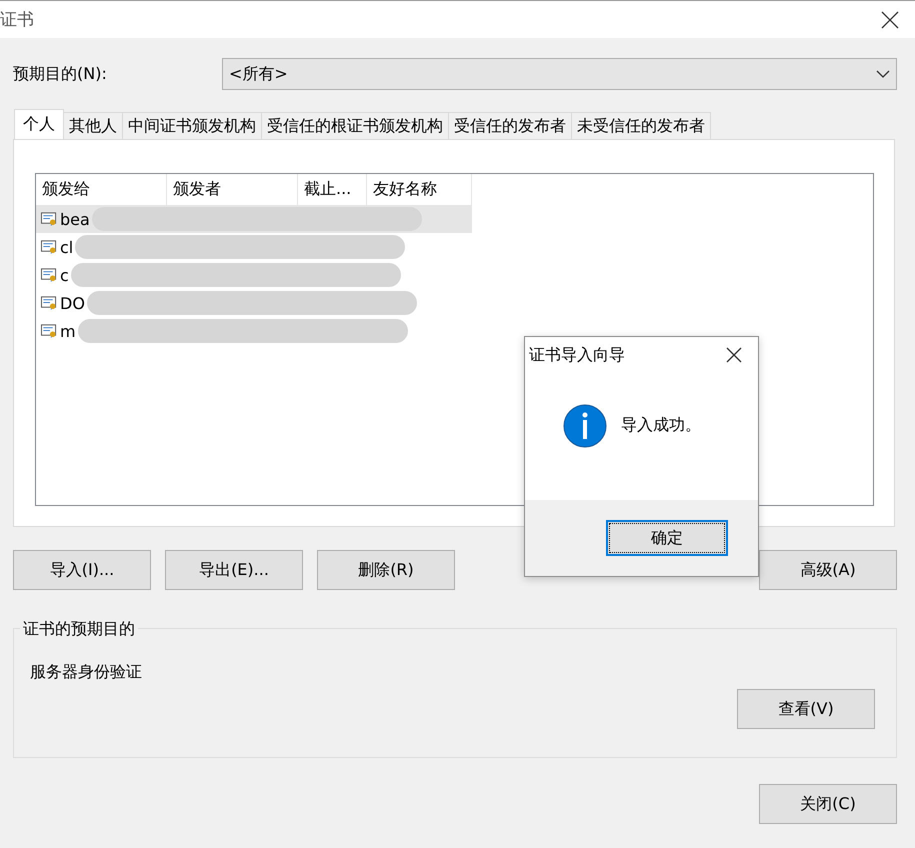 This screenshot has width=915, height=848. What do you see at coordinates (559, 74) in the screenshot?
I see `purpose-dropdown: <所有>` at bounding box center [559, 74].